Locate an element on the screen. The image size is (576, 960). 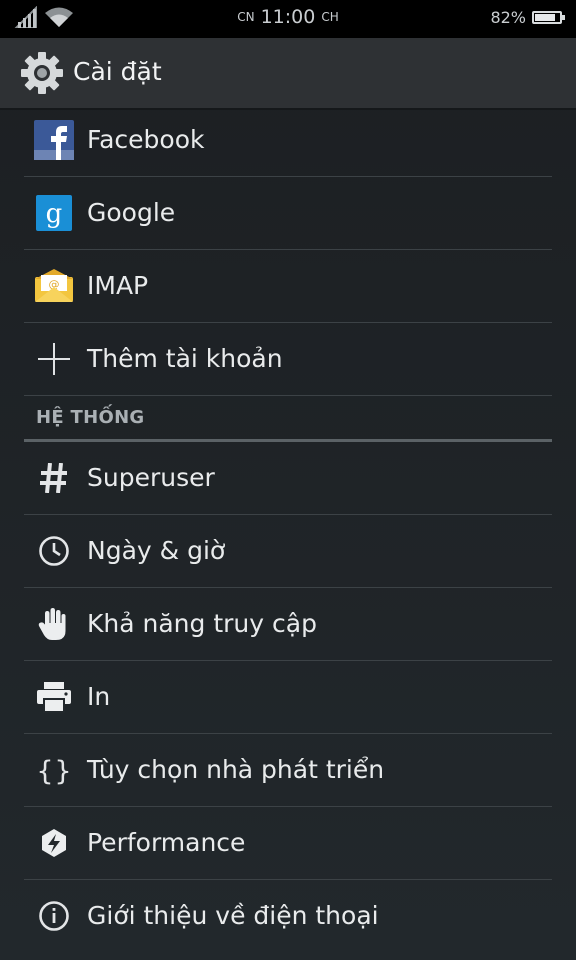
hand-icon is located at coordinates (54, 624).